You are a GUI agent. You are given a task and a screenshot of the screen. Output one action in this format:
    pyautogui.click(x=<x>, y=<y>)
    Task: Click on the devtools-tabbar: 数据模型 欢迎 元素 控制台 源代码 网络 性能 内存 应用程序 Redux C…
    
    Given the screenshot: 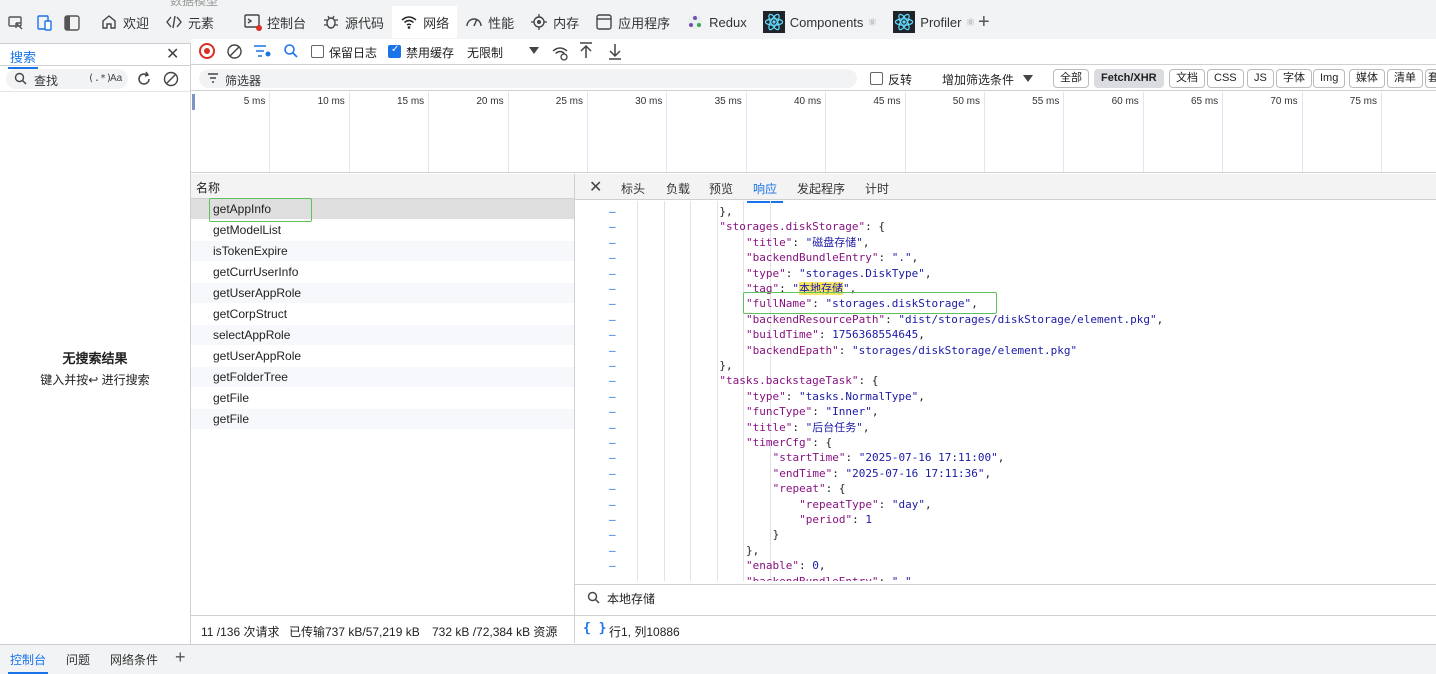 What is the action you would take?
    pyautogui.click(x=718, y=22)
    